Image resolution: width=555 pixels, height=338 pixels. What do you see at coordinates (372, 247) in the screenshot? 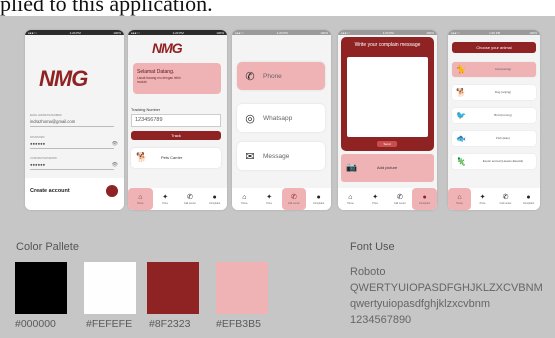
I see `font-use-title: Font Use` at bounding box center [372, 247].